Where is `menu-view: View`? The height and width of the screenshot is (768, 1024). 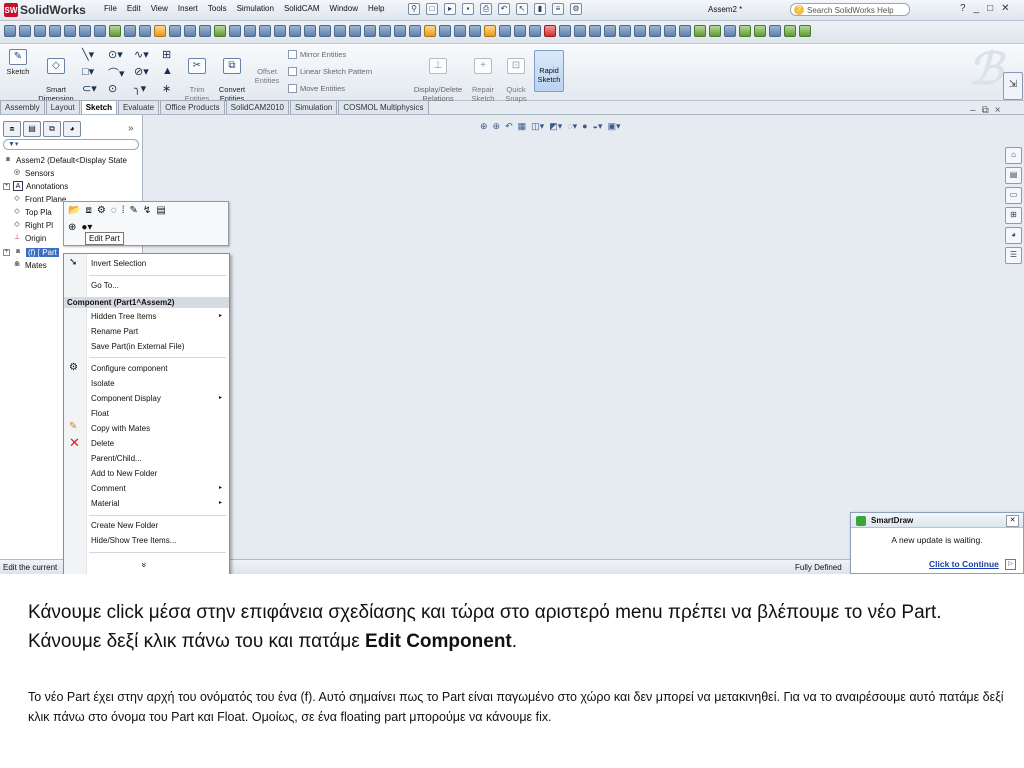 menu-view: View is located at coordinates (159, 8).